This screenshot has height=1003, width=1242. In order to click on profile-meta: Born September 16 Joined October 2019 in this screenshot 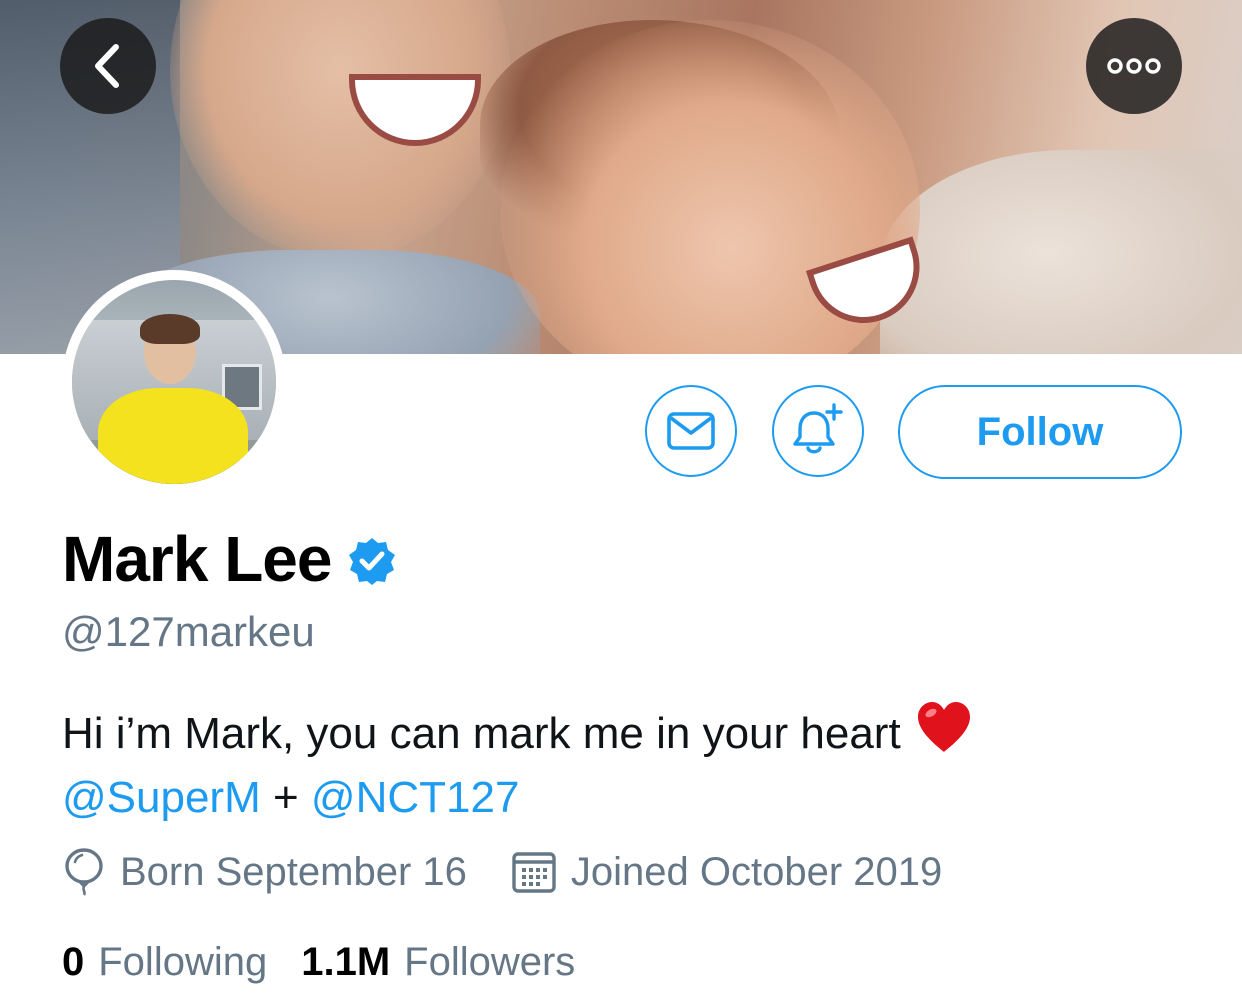, I will do `click(502, 872)`.